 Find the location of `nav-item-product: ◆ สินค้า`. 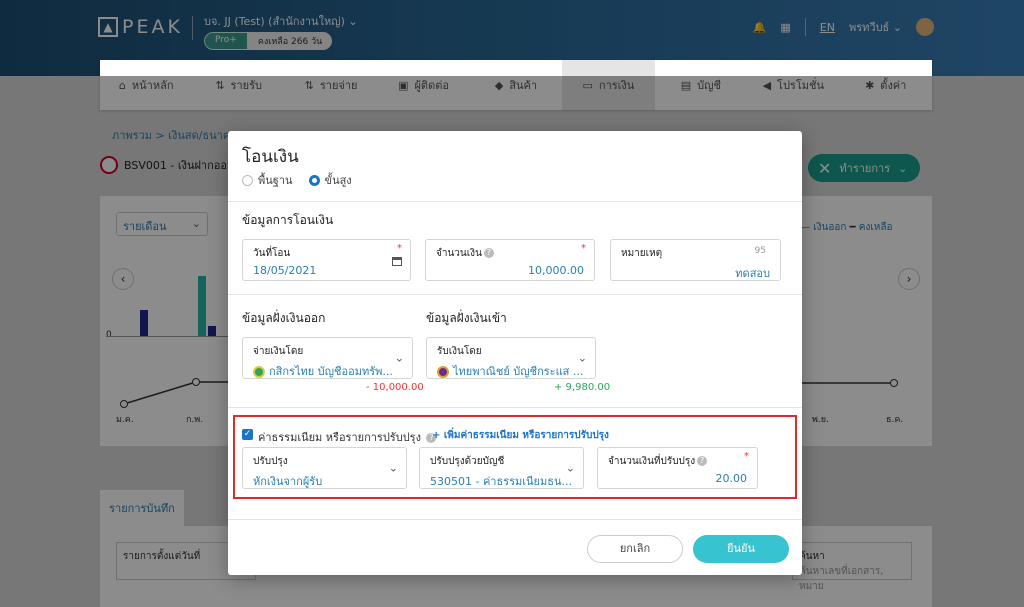

nav-item-product: ◆ สินค้า is located at coordinates (516, 85).